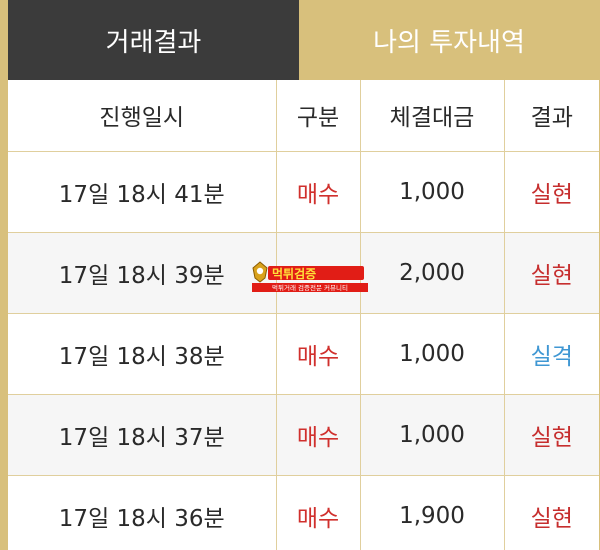 The height and width of the screenshot is (550, 600). I want to click on cell-amount: 1,900, so click(432, 512).